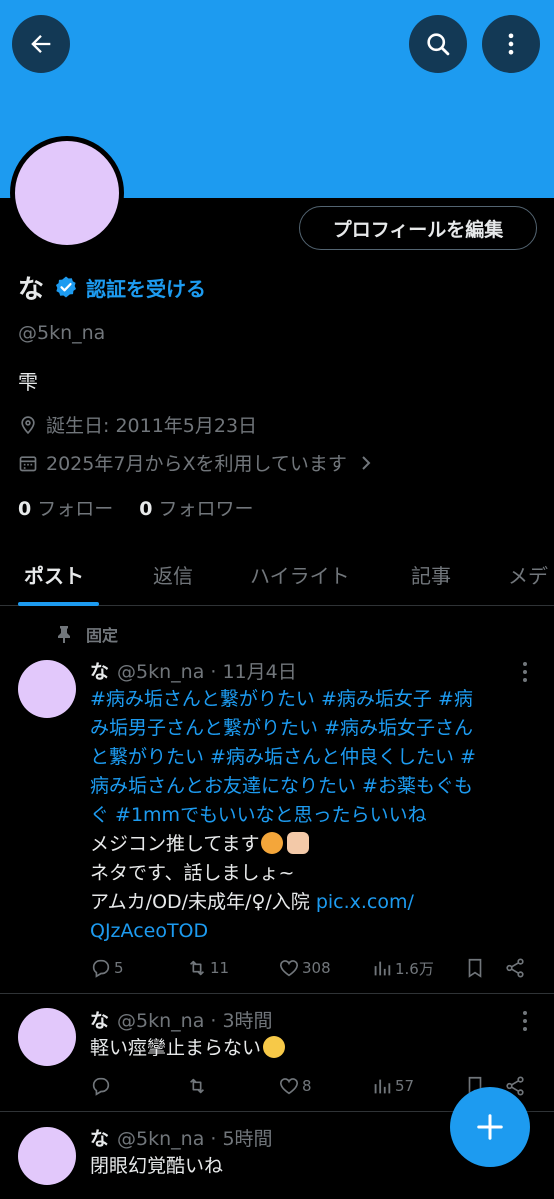 The image size is (554, 1199). I want to click on post-meta: @5kn_na · 3時間, so click(195, 1021).